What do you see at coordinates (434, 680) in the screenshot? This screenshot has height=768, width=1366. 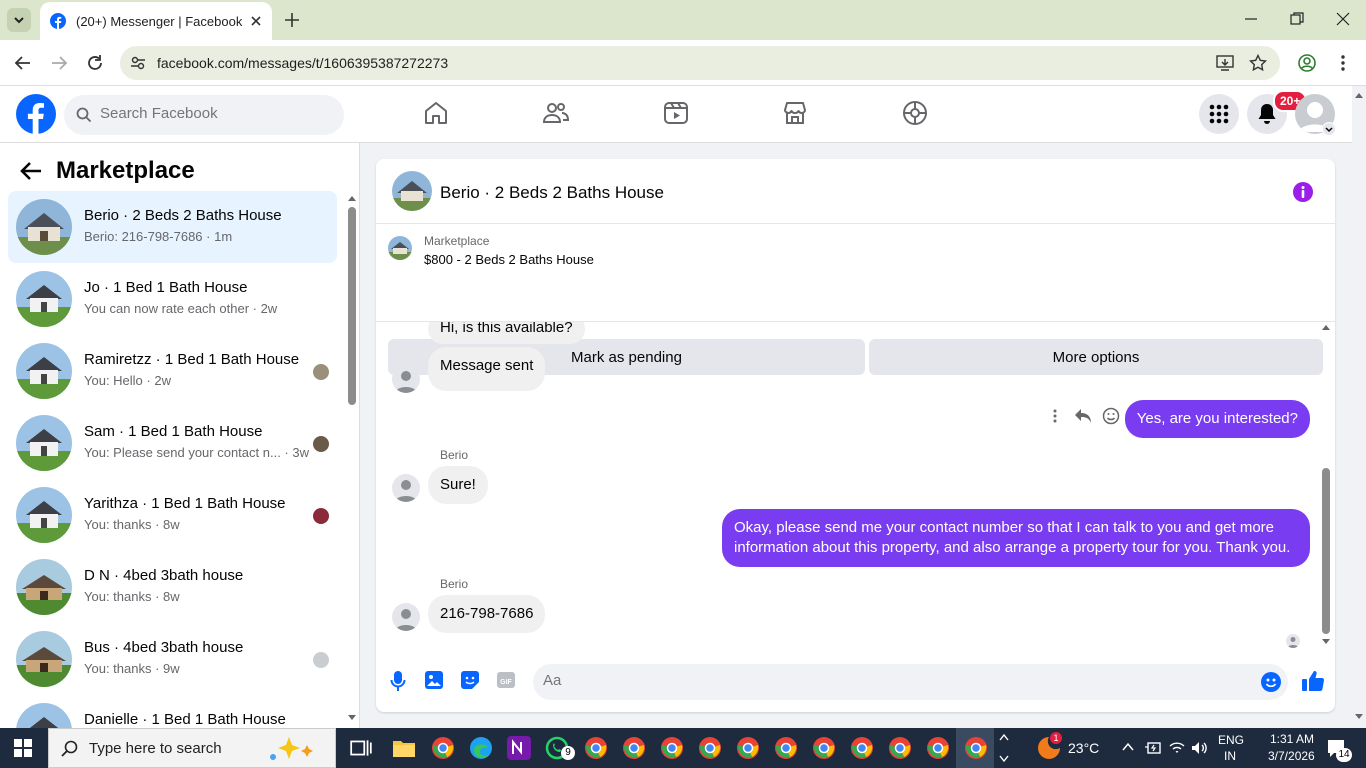 I see `photo-icon` at bounding box center [434, 680].